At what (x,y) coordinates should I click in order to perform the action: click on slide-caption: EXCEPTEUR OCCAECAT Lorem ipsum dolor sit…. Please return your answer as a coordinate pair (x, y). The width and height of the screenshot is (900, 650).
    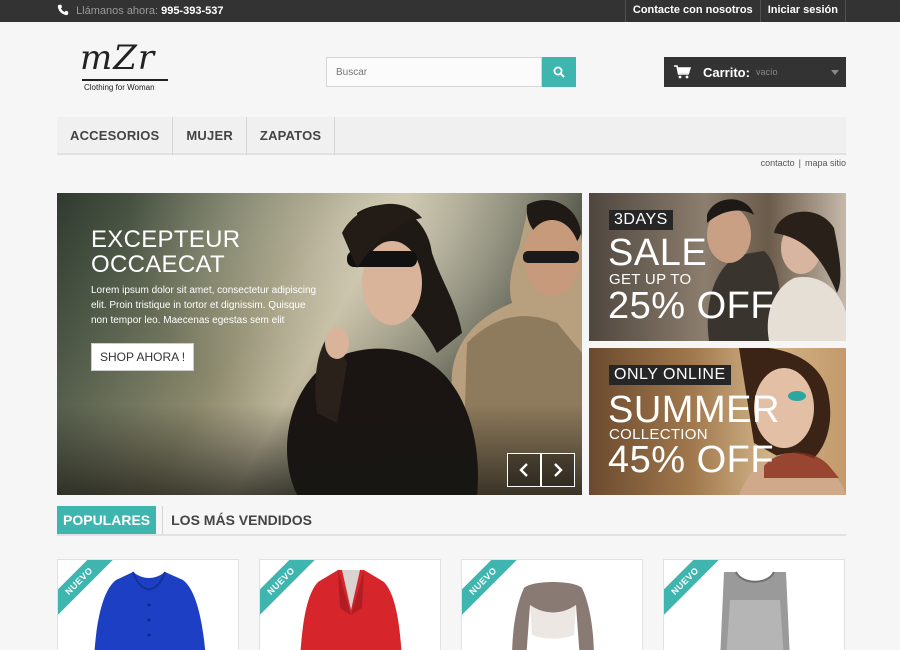
    Looking at the image, I should click on (211, 299).